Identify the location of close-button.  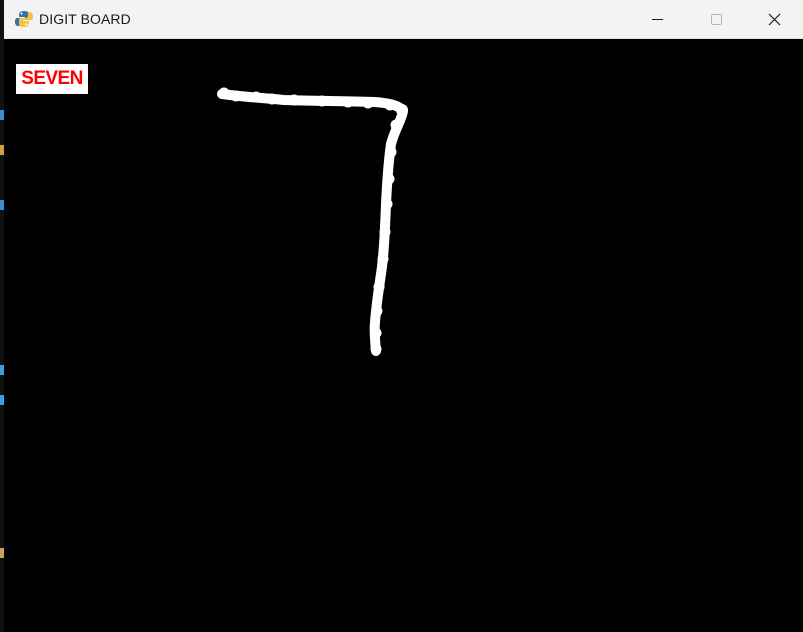
(774, 19).